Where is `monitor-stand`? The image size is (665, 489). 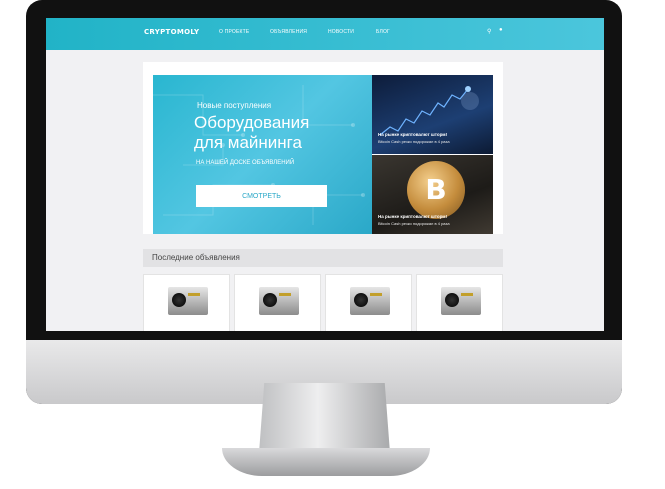
monitor-stand is located at coordinates (324, 418).